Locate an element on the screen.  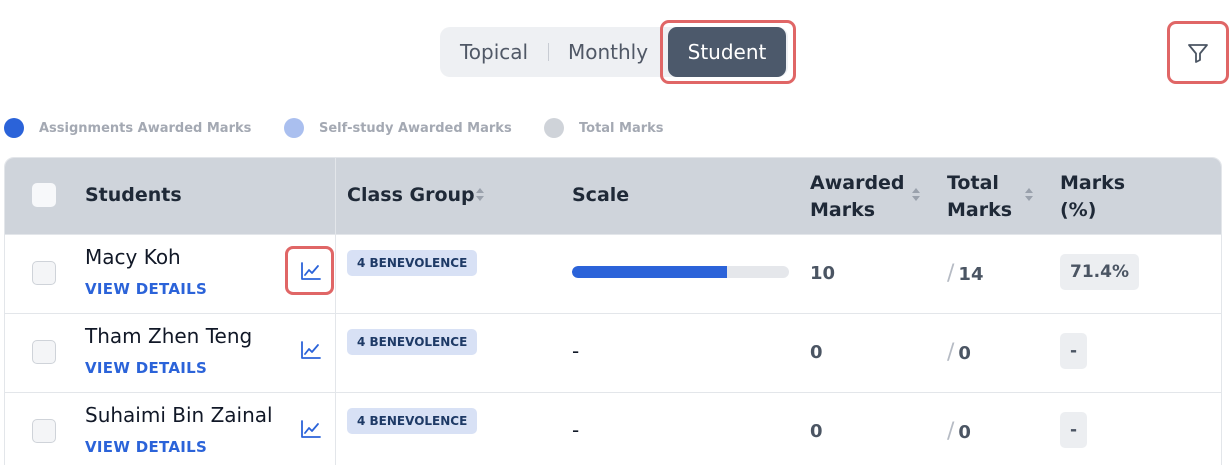
toggle-topical: Topical is located at coordinates (494, 52).